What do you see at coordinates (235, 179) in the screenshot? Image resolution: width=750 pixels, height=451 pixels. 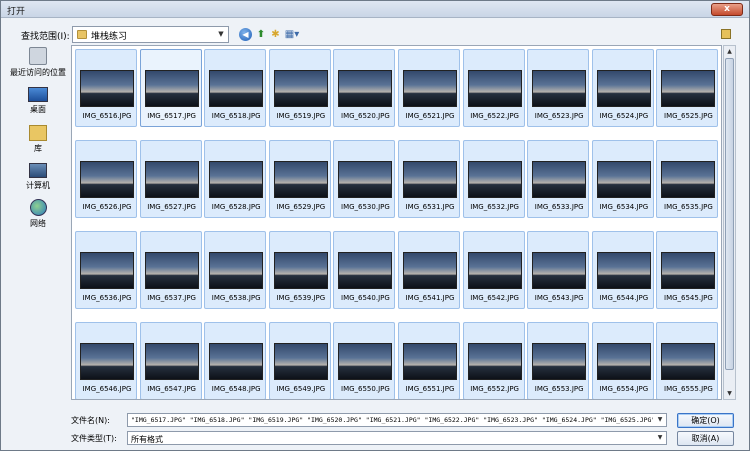 I see `file-item: IMG_6528.JPG` at bounding box center [235, 179].